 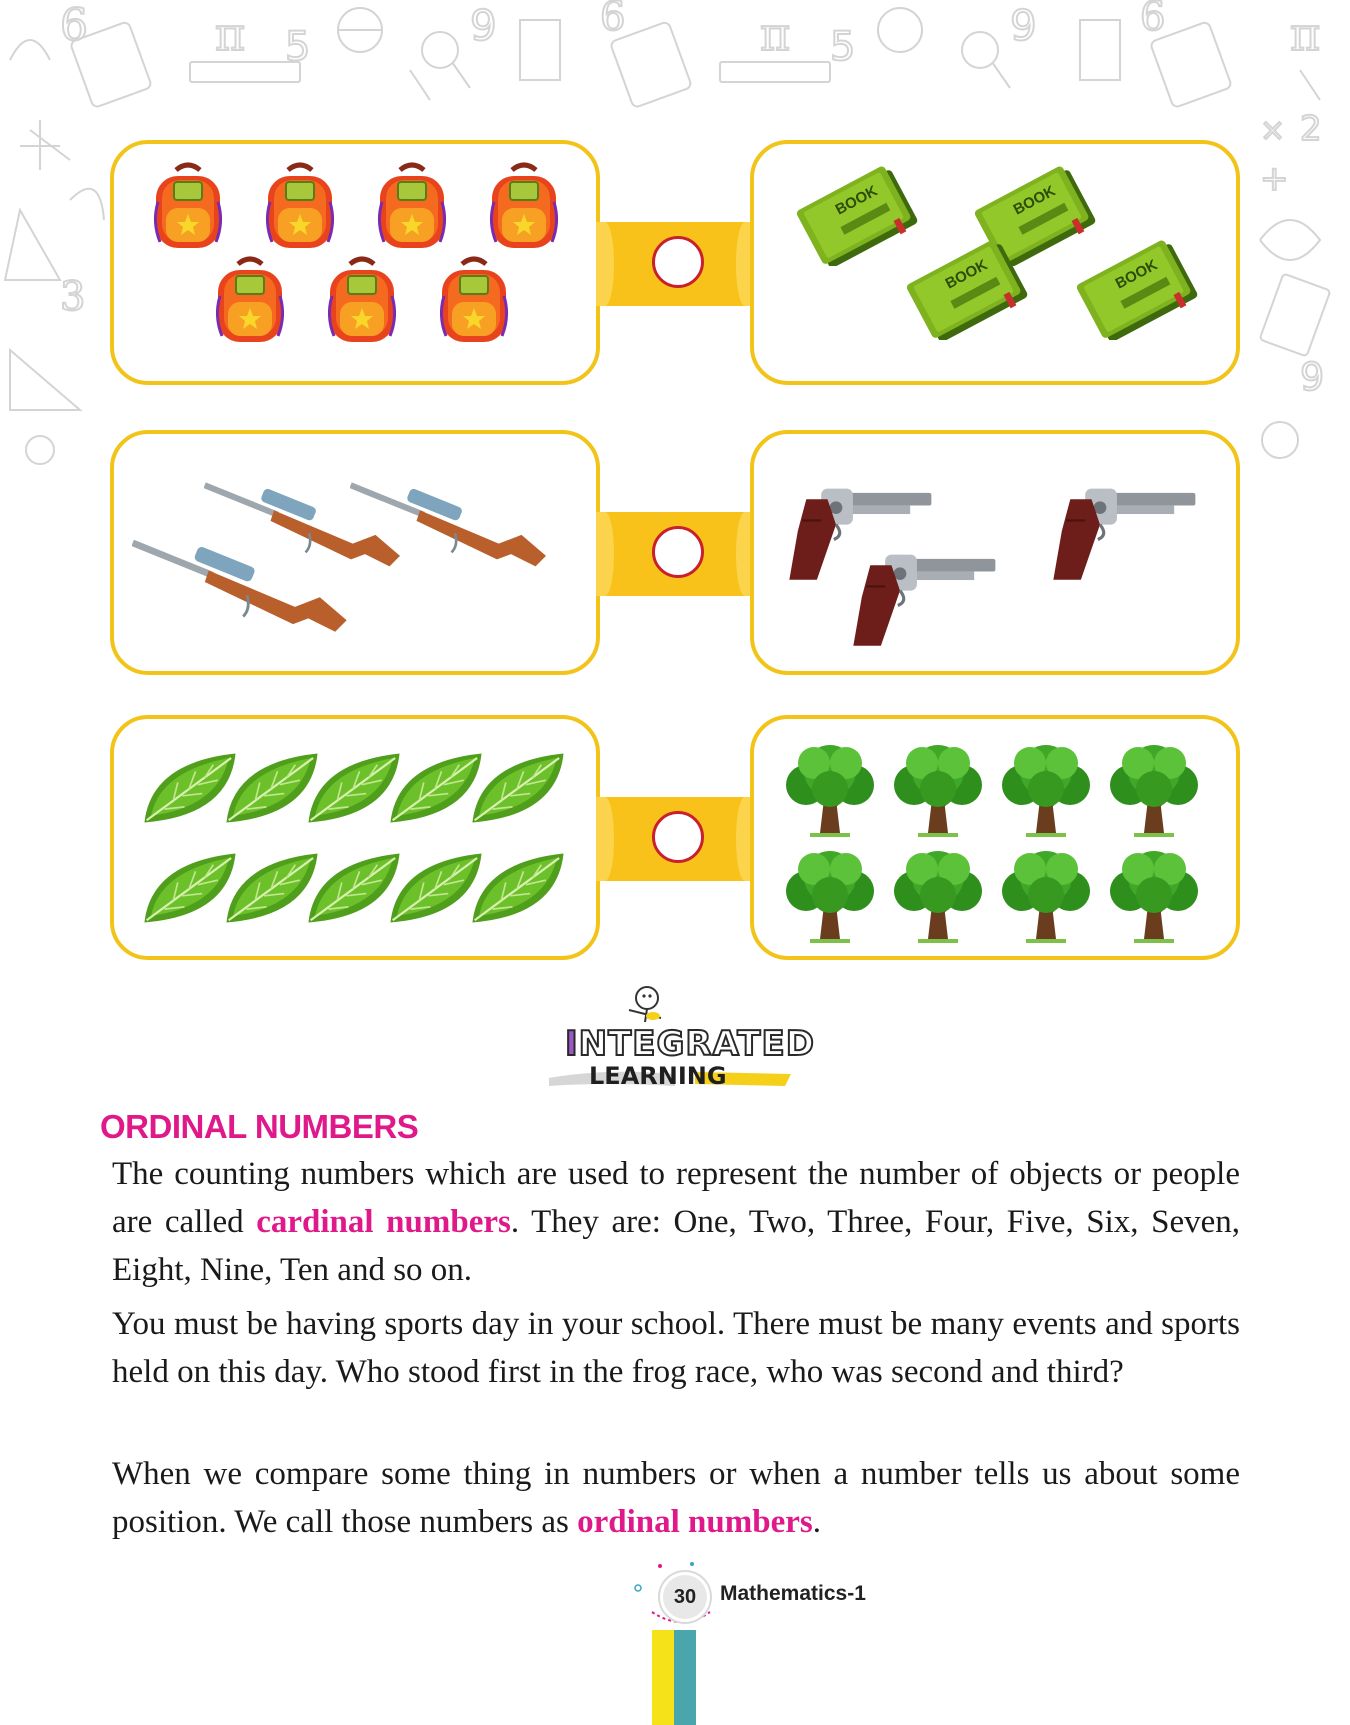 I want to click on svg-text: 2, so click(x=1311, y=129).